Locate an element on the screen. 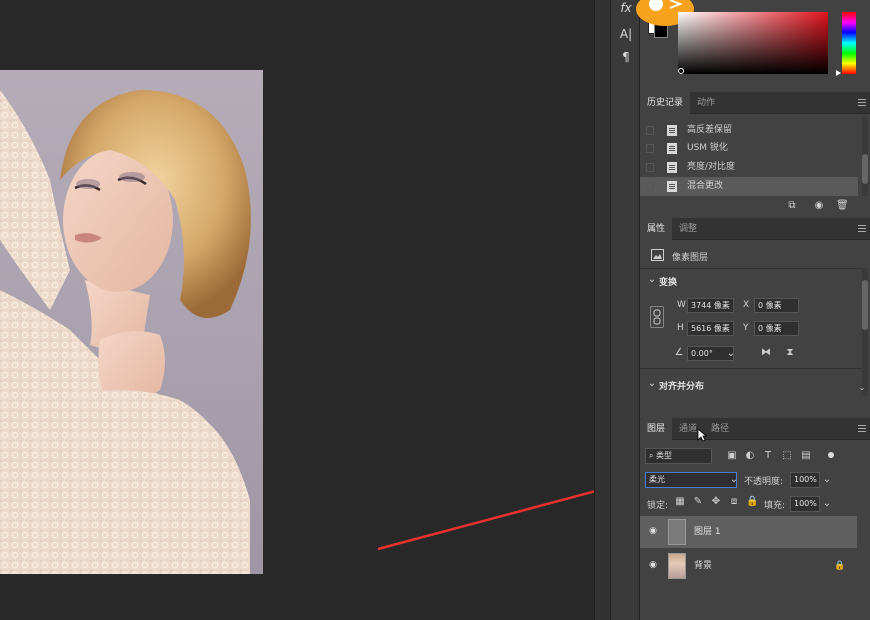 Image resolution: width=870 pixels, height=620 pixels. tab-properties: 属性 is located at coordinates (656, 229).